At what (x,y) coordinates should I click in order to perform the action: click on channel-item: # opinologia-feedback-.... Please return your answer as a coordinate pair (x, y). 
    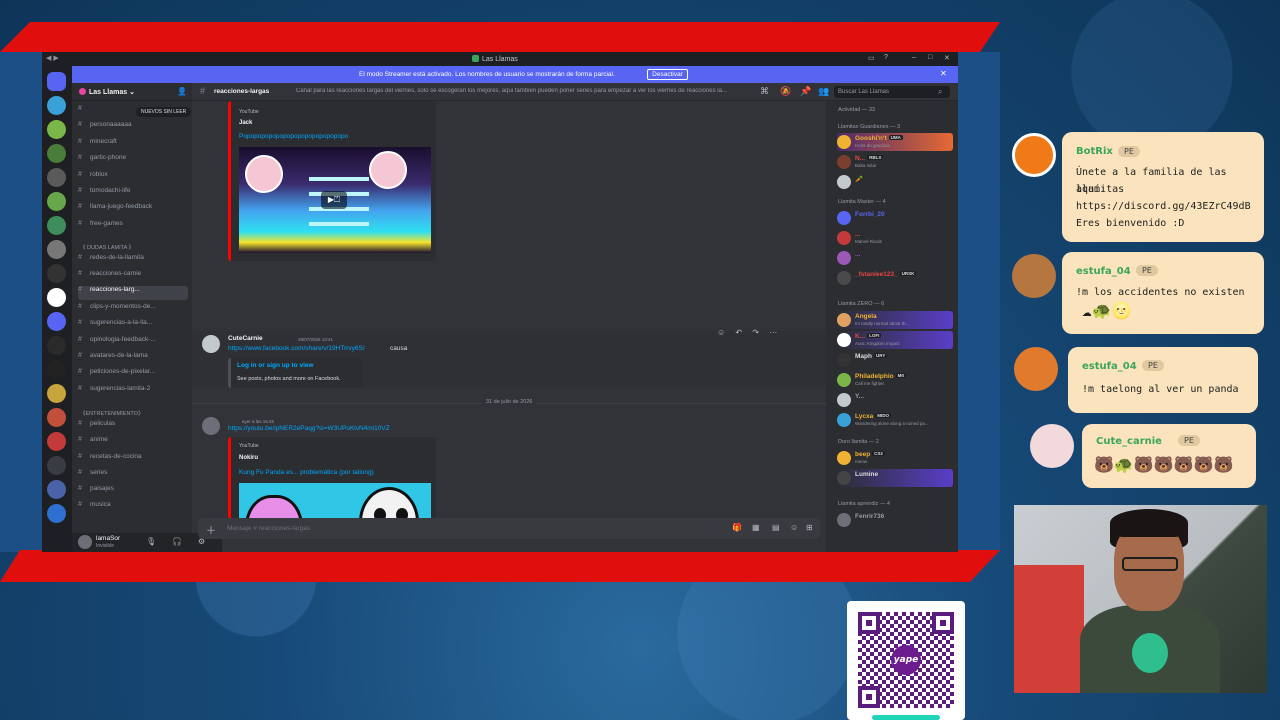
    Looking at the image, I should click on (133, 343).